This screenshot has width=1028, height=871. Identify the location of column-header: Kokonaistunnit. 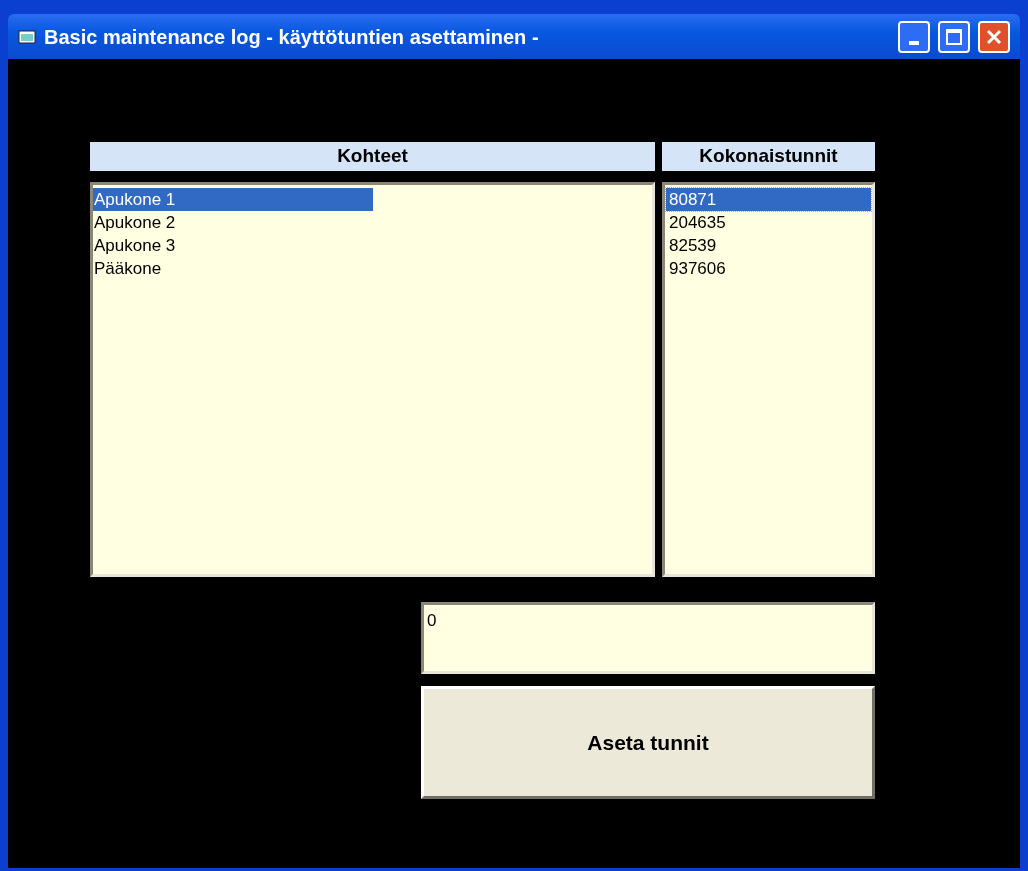
(768, 156).